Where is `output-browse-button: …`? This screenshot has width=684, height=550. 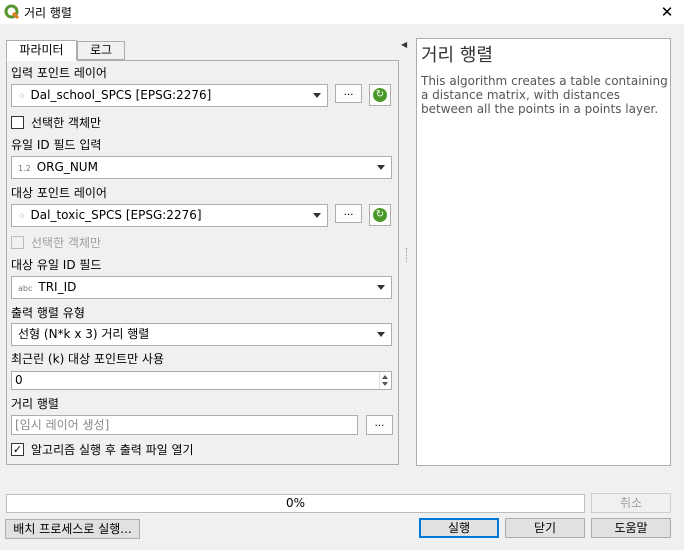
output-browse-button: … is located at coordinates (379, 425).